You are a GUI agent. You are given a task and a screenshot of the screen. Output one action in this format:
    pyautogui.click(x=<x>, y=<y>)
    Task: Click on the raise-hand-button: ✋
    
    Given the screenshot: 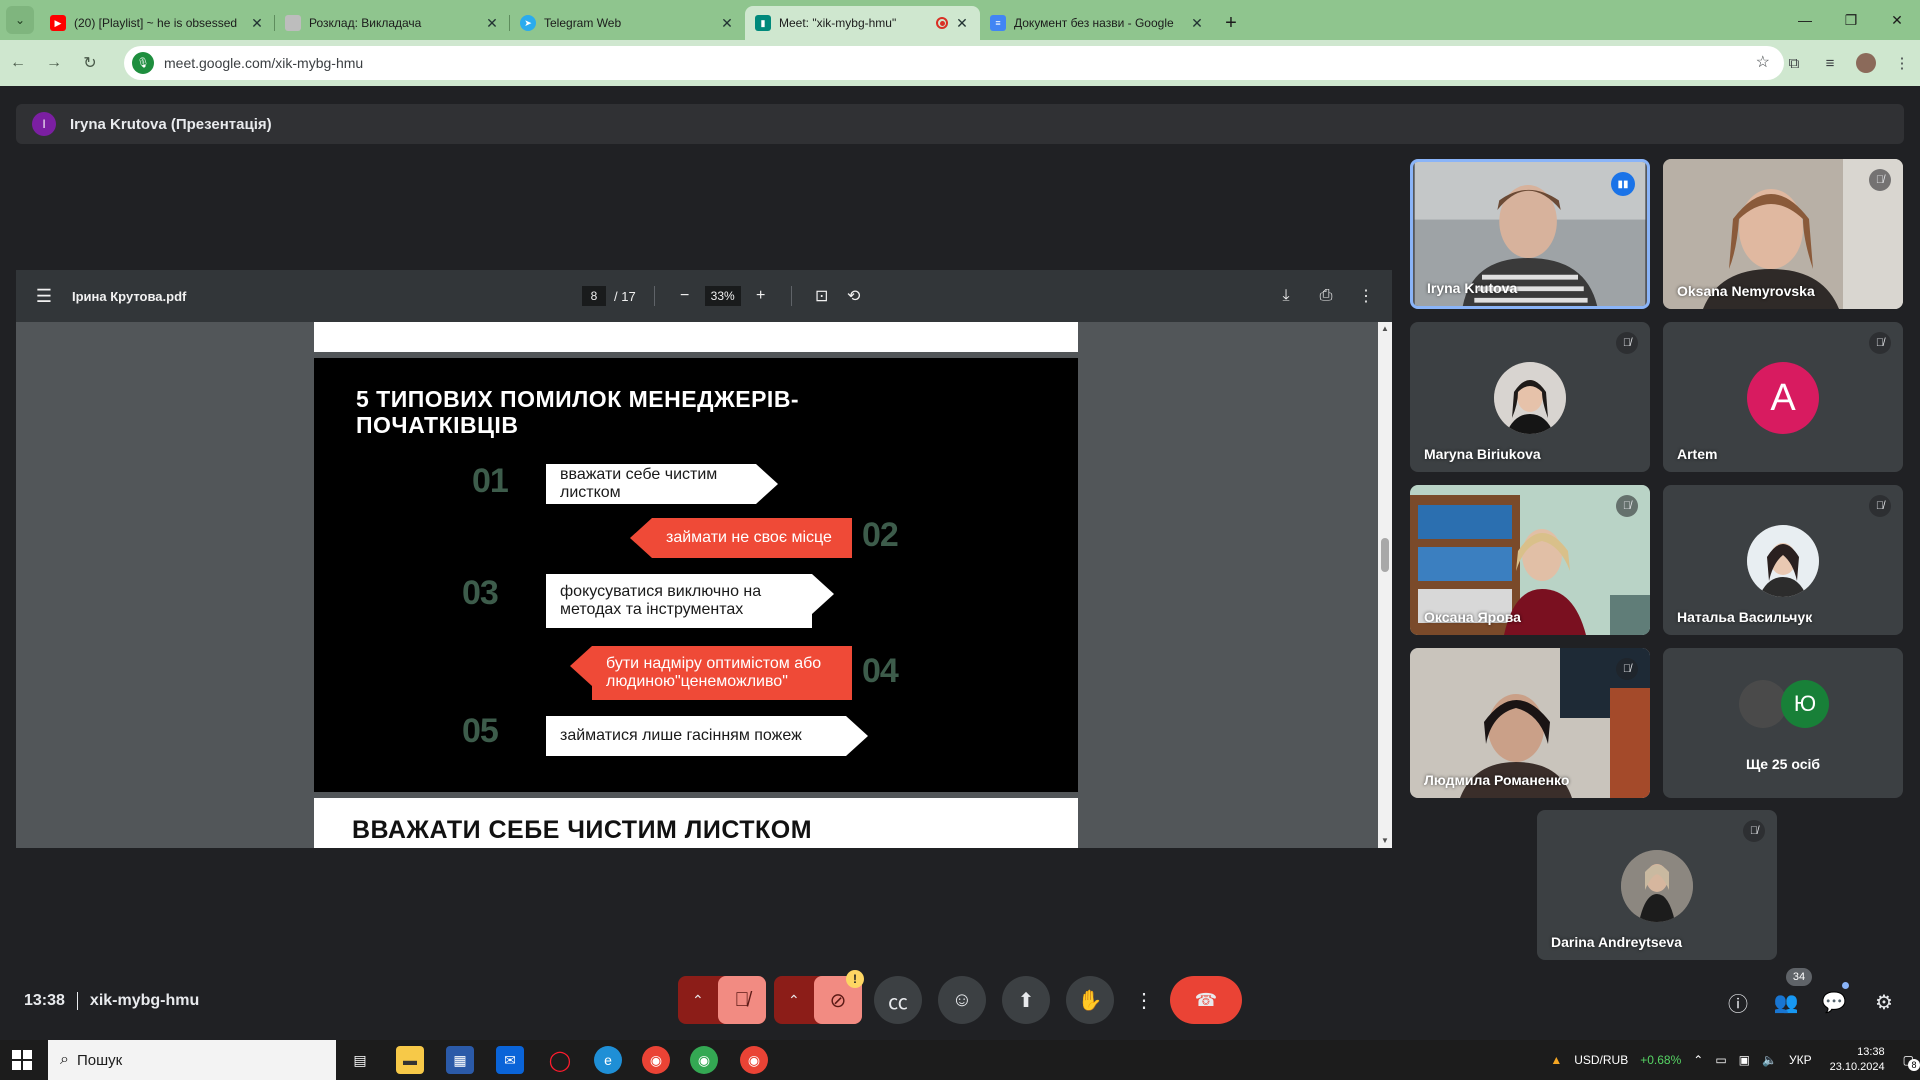 What is the action you would take?
    pyautogui.click(x=1090, y=1000)
    